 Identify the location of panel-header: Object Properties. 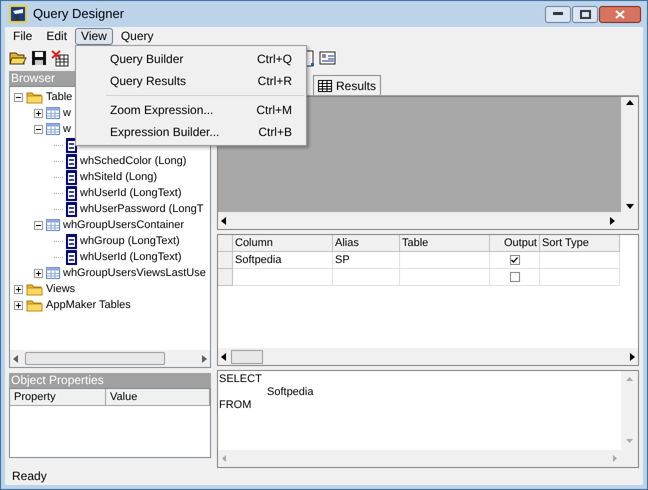
(110, 380).